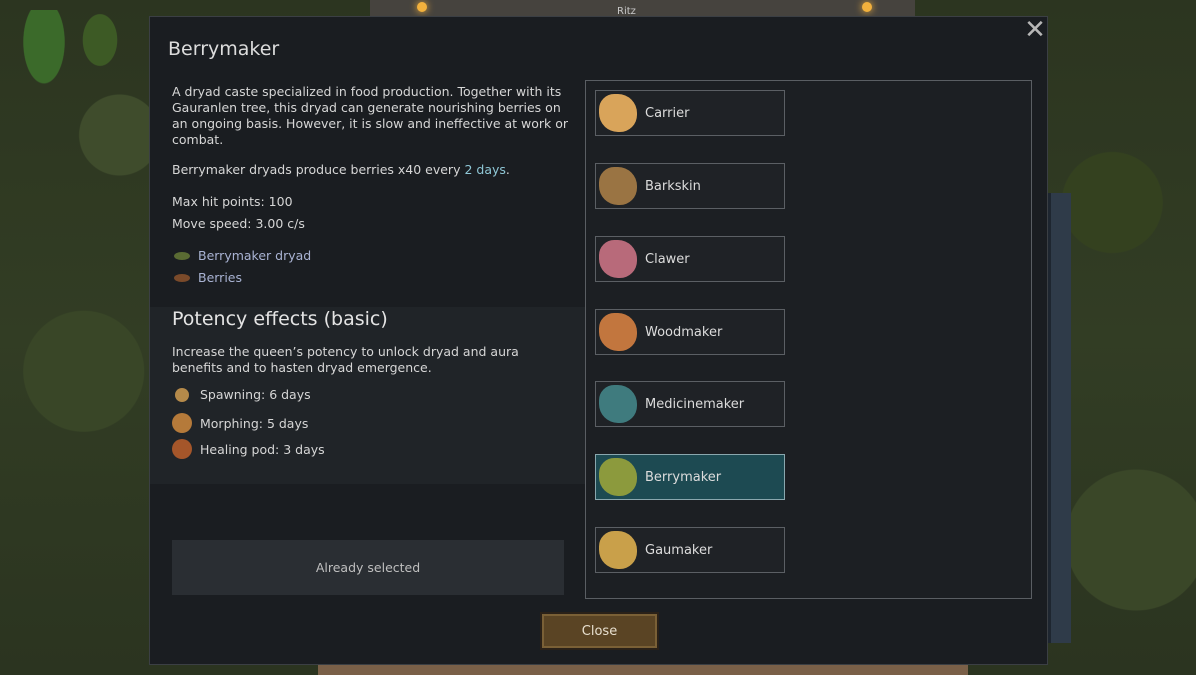  Describe the element at coordinates (232, 201) in the screenshot. I see `max-hit-points: Max hit points: 100` at that location.